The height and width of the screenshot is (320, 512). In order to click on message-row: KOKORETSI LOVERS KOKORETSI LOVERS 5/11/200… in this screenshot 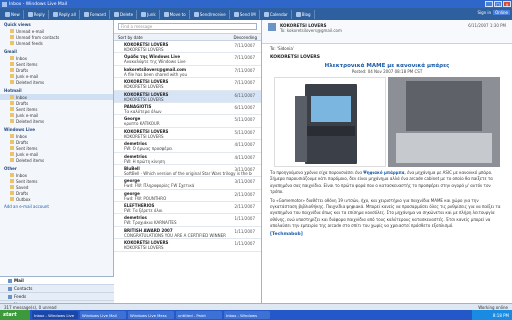, I will do `click(187, 134)`.